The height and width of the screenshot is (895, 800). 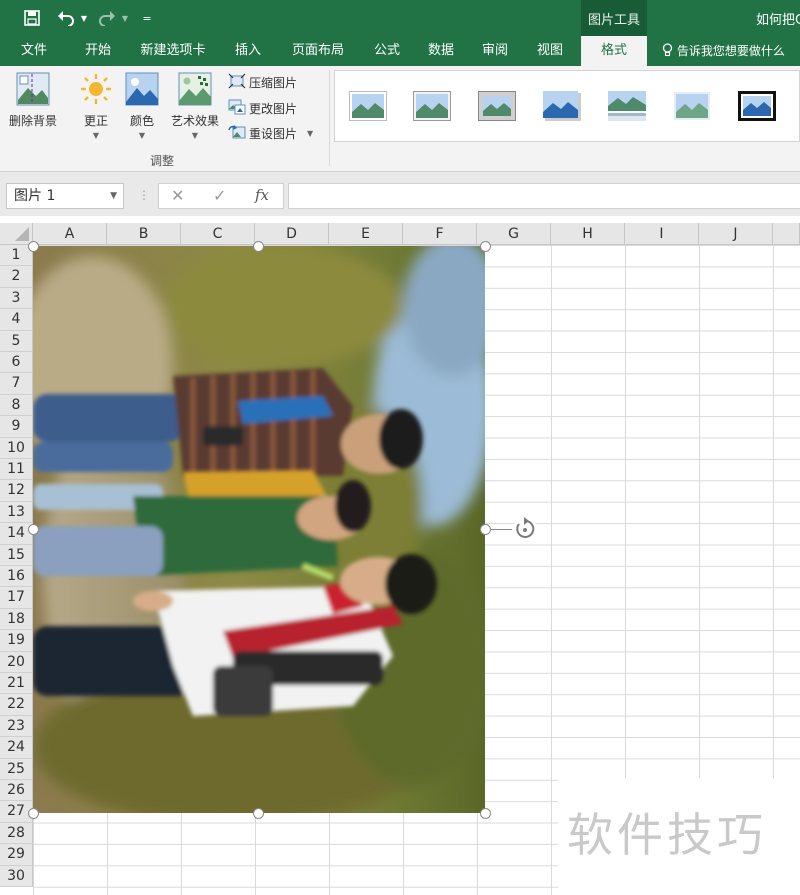 What do you see at coordinates (16, 405) in the screenshot?
I see `row-header-8: 8` at bounding box center [16, 405].